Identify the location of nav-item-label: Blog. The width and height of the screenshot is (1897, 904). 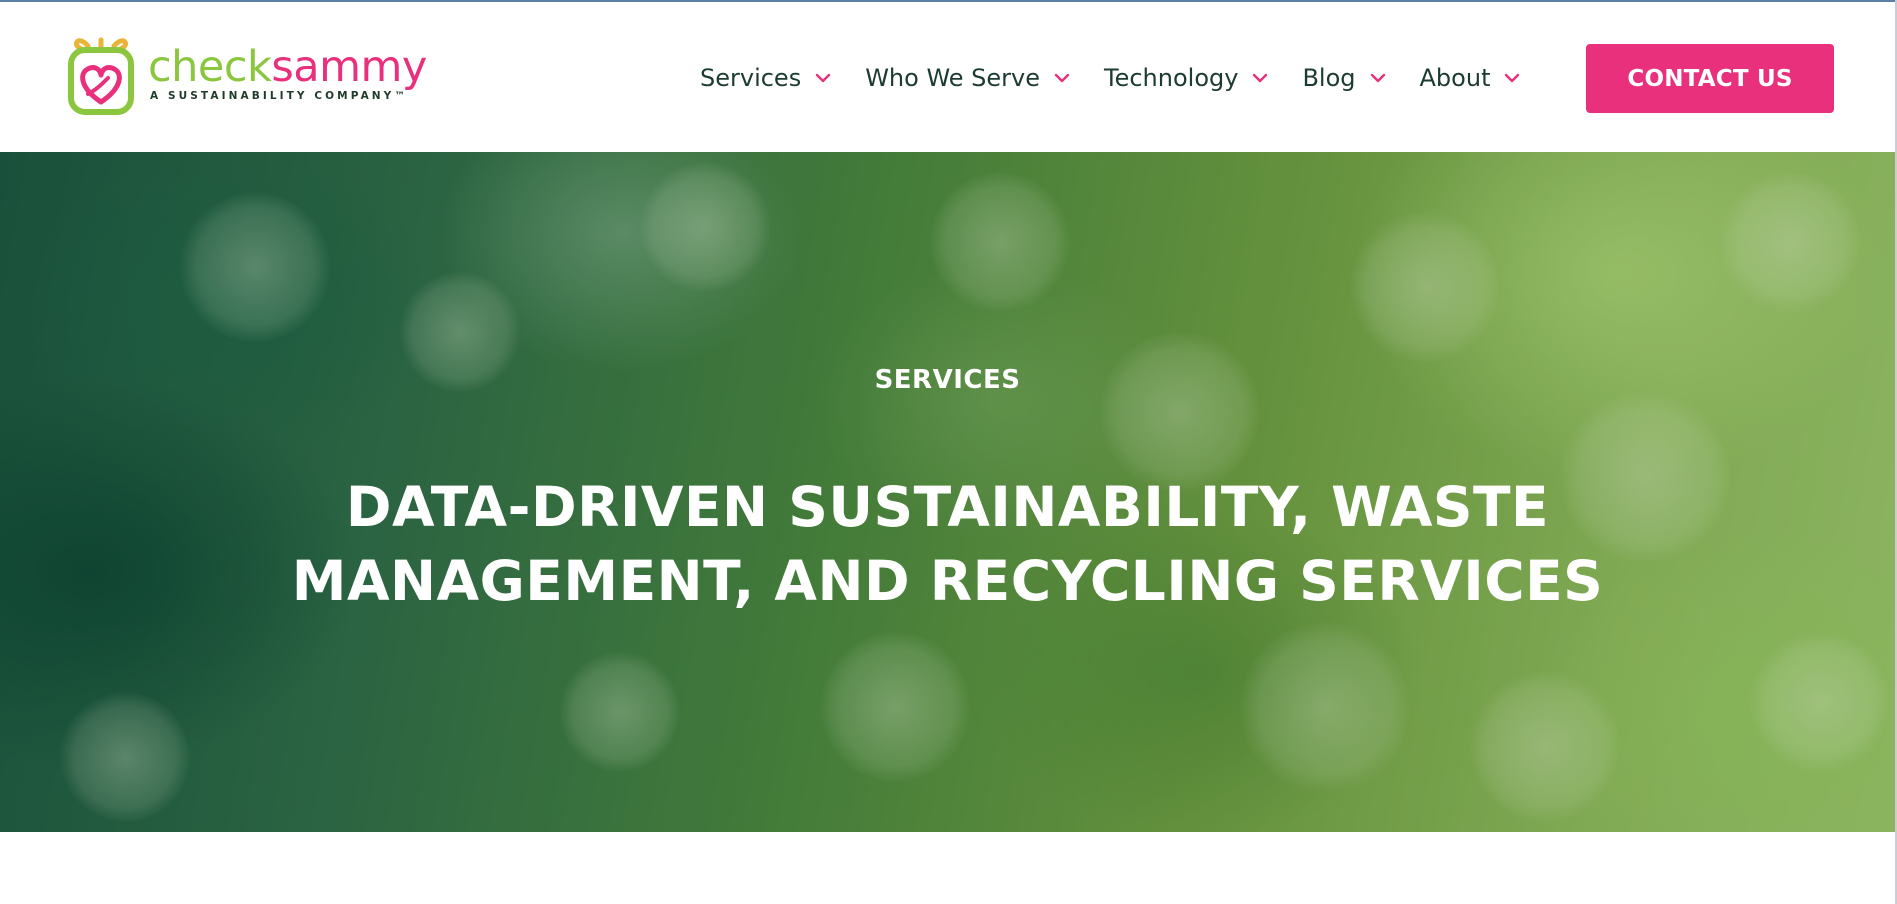
(1329, 78).